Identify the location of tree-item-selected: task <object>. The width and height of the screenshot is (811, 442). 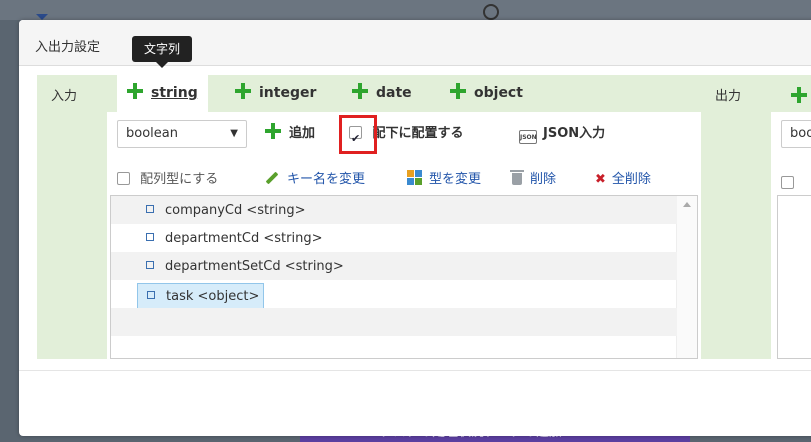
(201, 296).